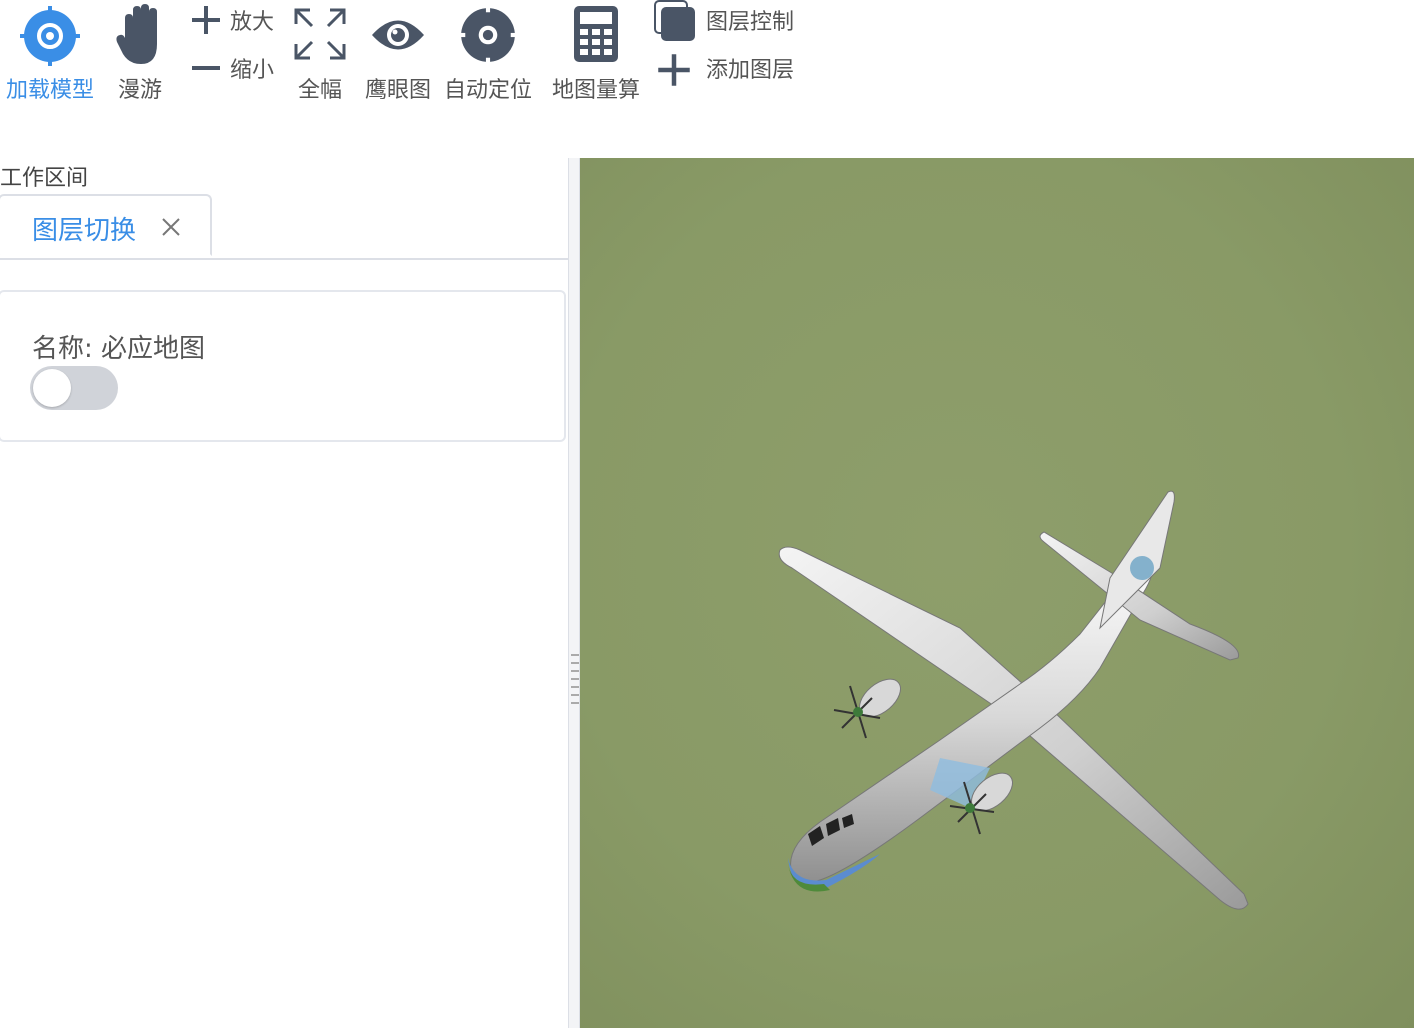 The height and width of the screenshot is (1028, 1414). I want to click on zoom-in-button: 放大, so click(240, 20).